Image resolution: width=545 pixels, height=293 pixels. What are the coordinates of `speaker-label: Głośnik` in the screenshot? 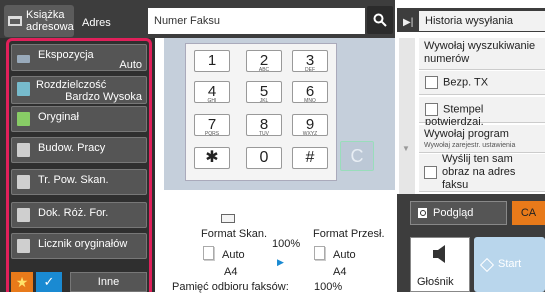 It's located at (435, 282).